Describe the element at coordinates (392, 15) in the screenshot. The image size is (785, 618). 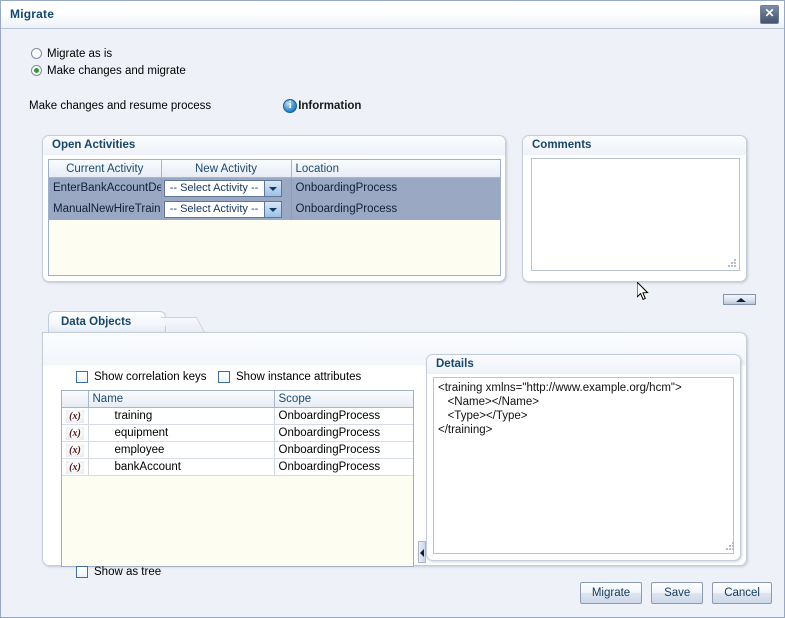
I see `dialog-titlebar: Migrate ✕` at that location.